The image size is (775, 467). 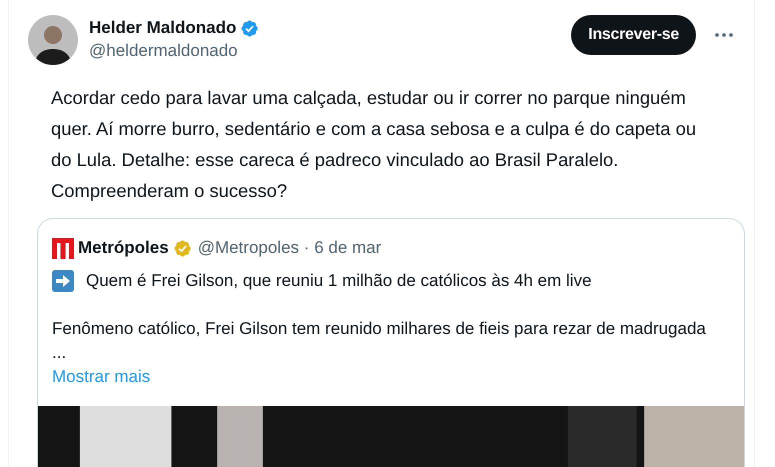 What do you see at coordinates (339, 281) in the screenshot?
I see `headline-text: Quem é Frei Gilson, que reuniu 1 milhão de católicos às 4h em live` at bounding box center [339, 281].